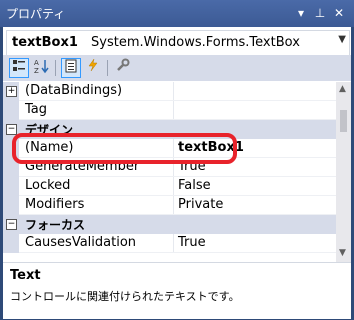 This screenshot has width=354, height=320. What do you see at coordinates (301, 13) in the screenshot?
I see `dropdown-icon: ▾` at bounding box center [301, 13].